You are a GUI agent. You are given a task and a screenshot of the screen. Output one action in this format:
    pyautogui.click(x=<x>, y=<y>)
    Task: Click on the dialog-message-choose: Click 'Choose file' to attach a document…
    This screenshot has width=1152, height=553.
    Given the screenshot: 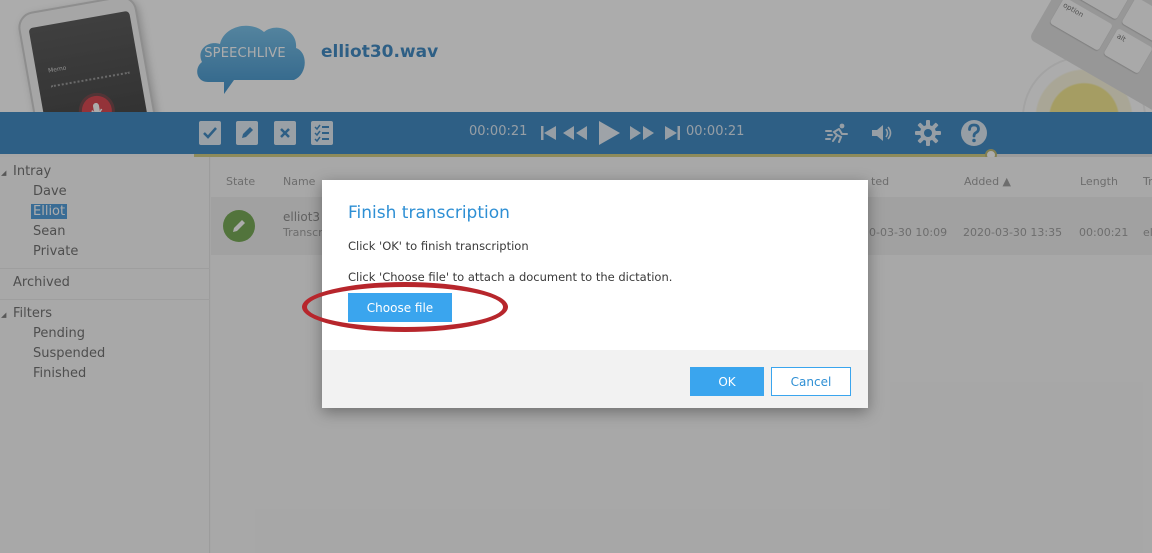 What is the action you would take?
    pyautogui.click(x=510, y=277)
    